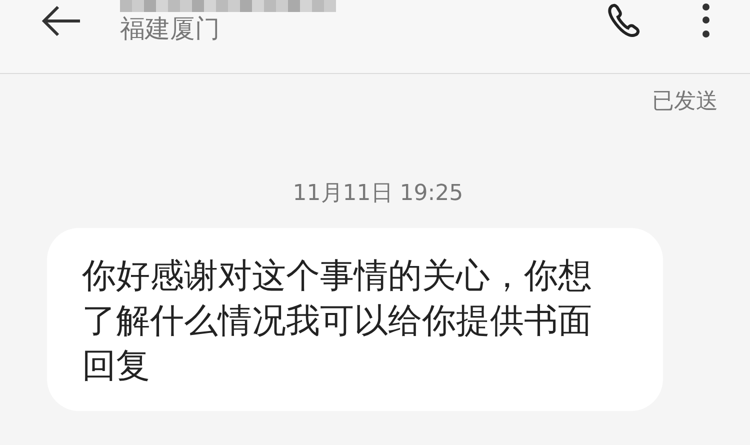 Image resolution: width=750 pixels, height=445 pixels. I want to click on sent-status: 已发送, so click(685, 102).